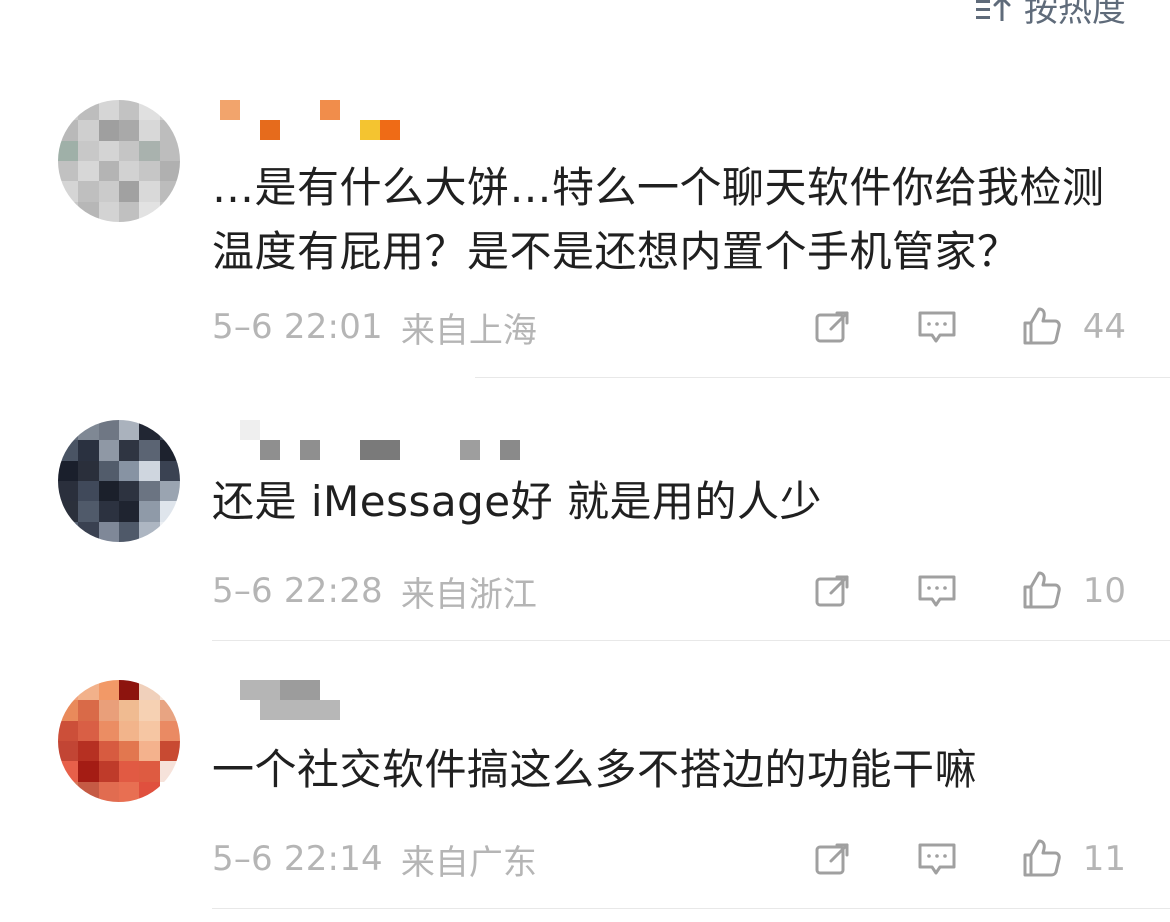  What do you see at coordinates (669, 859) in the screenshot?
I see `comment-meta: 5–6 22:14 来自广东 11` at bounding box center [669, 859].